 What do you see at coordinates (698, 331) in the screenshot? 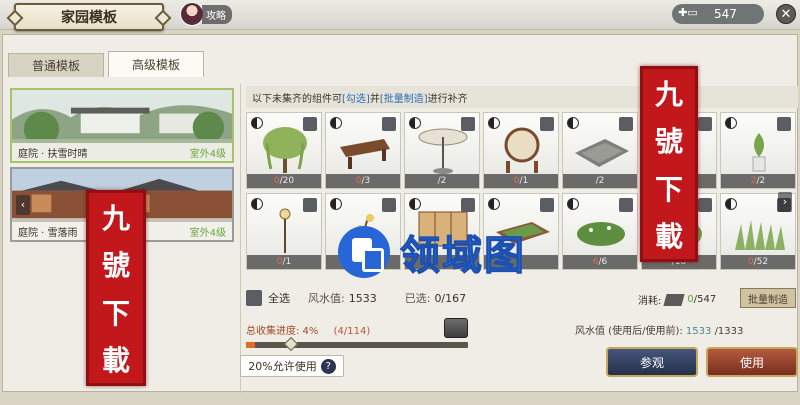
I see `fengshui-after: 1533` at bounding box center [698, 331].